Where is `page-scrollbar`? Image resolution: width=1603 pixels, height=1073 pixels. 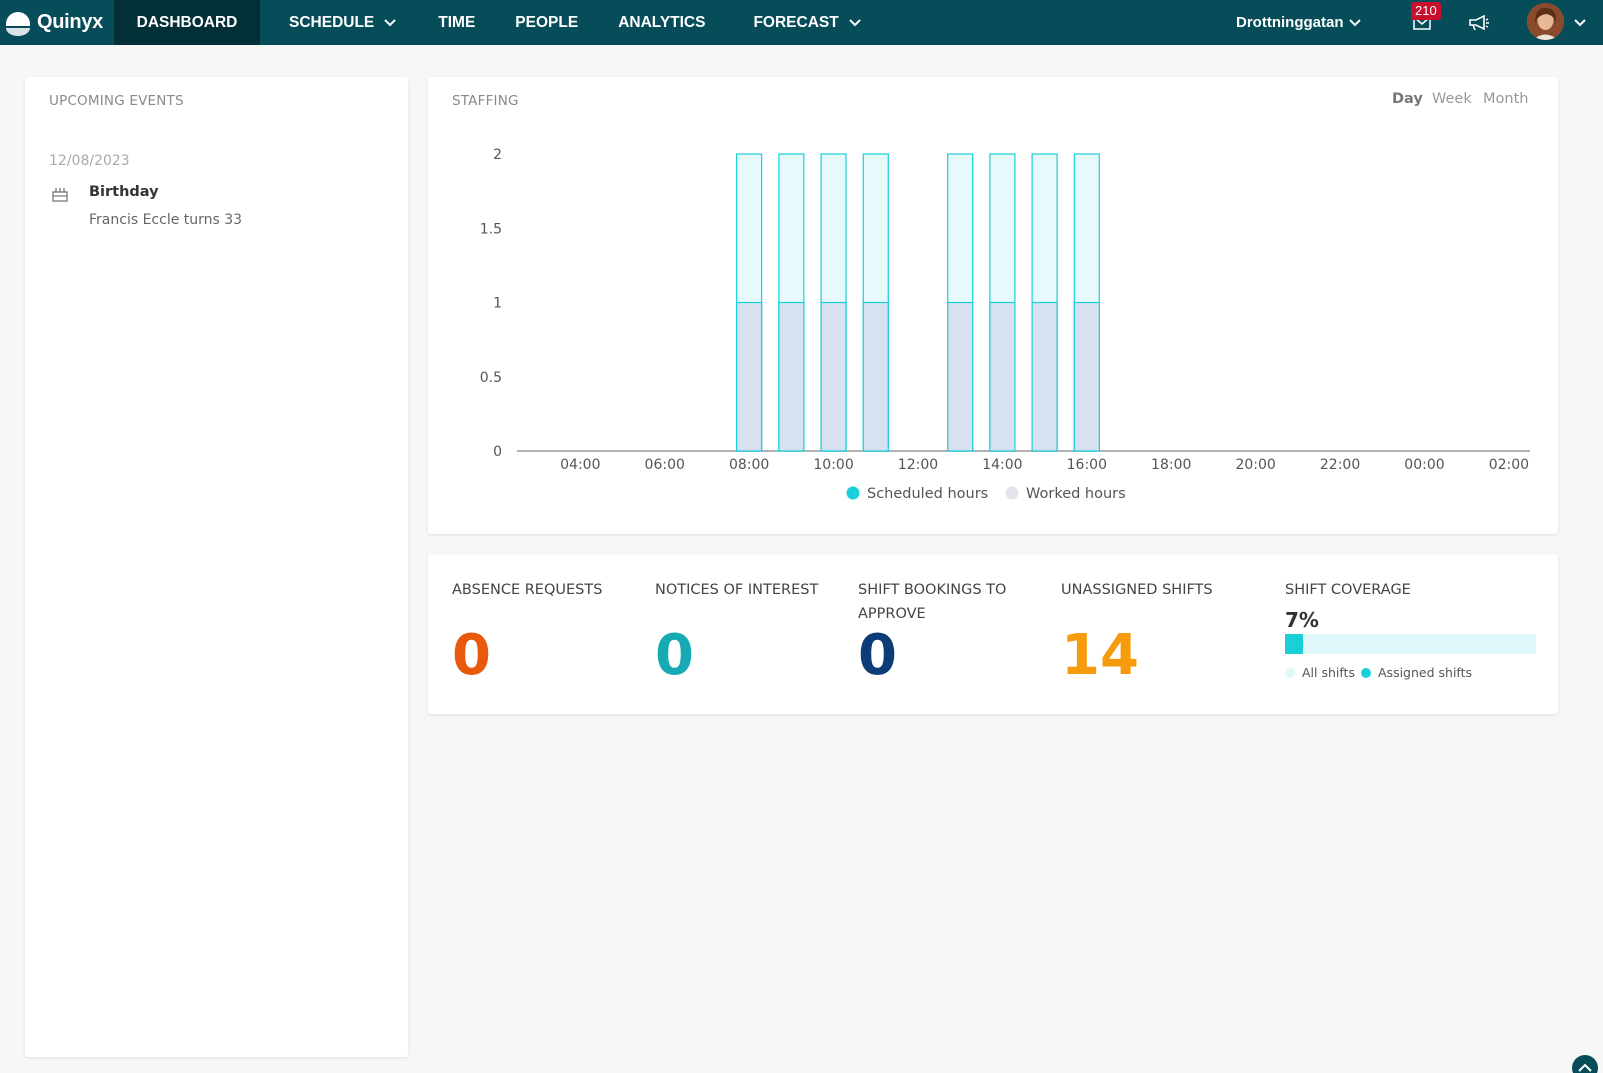
page-scrollbar is located at coordinates (1597, 559).